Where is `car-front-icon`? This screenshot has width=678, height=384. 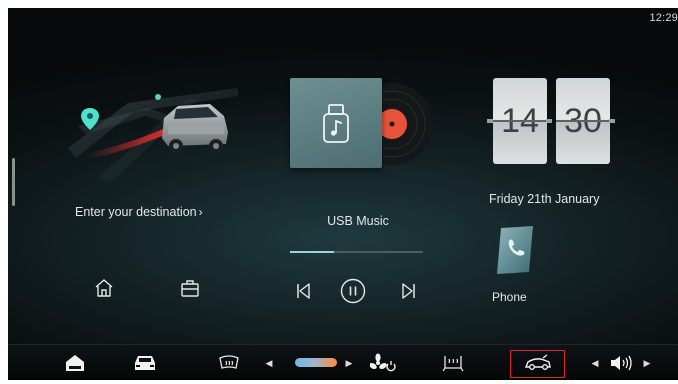
car-front-icon is located at coordinates (145, 363).